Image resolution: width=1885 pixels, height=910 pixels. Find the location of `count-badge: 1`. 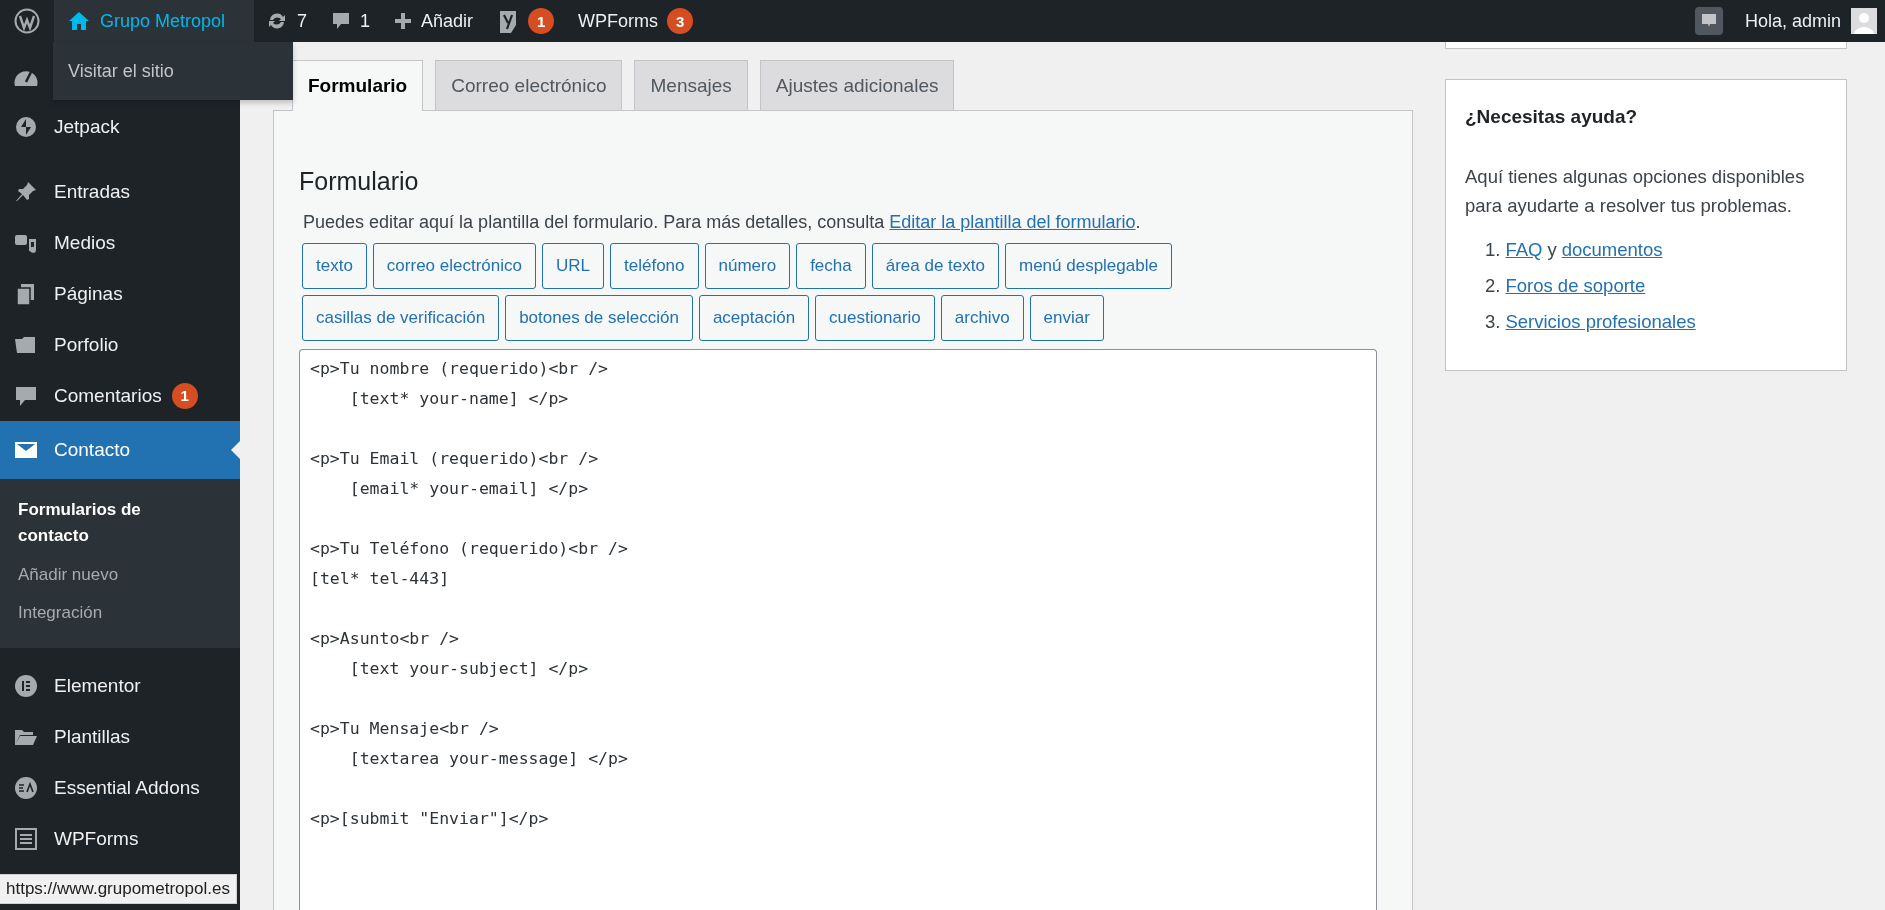

count-badge: 1 is located at coordinates (184, 395).